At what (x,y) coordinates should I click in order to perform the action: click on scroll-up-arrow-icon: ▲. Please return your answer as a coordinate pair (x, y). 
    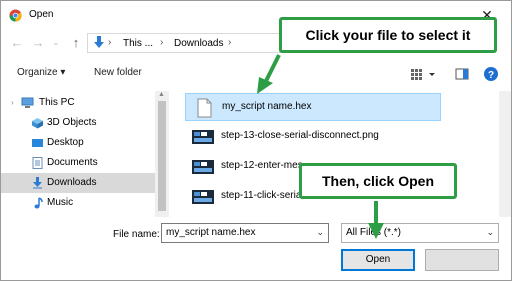
    Looking at the image, I should click on (161, 94).